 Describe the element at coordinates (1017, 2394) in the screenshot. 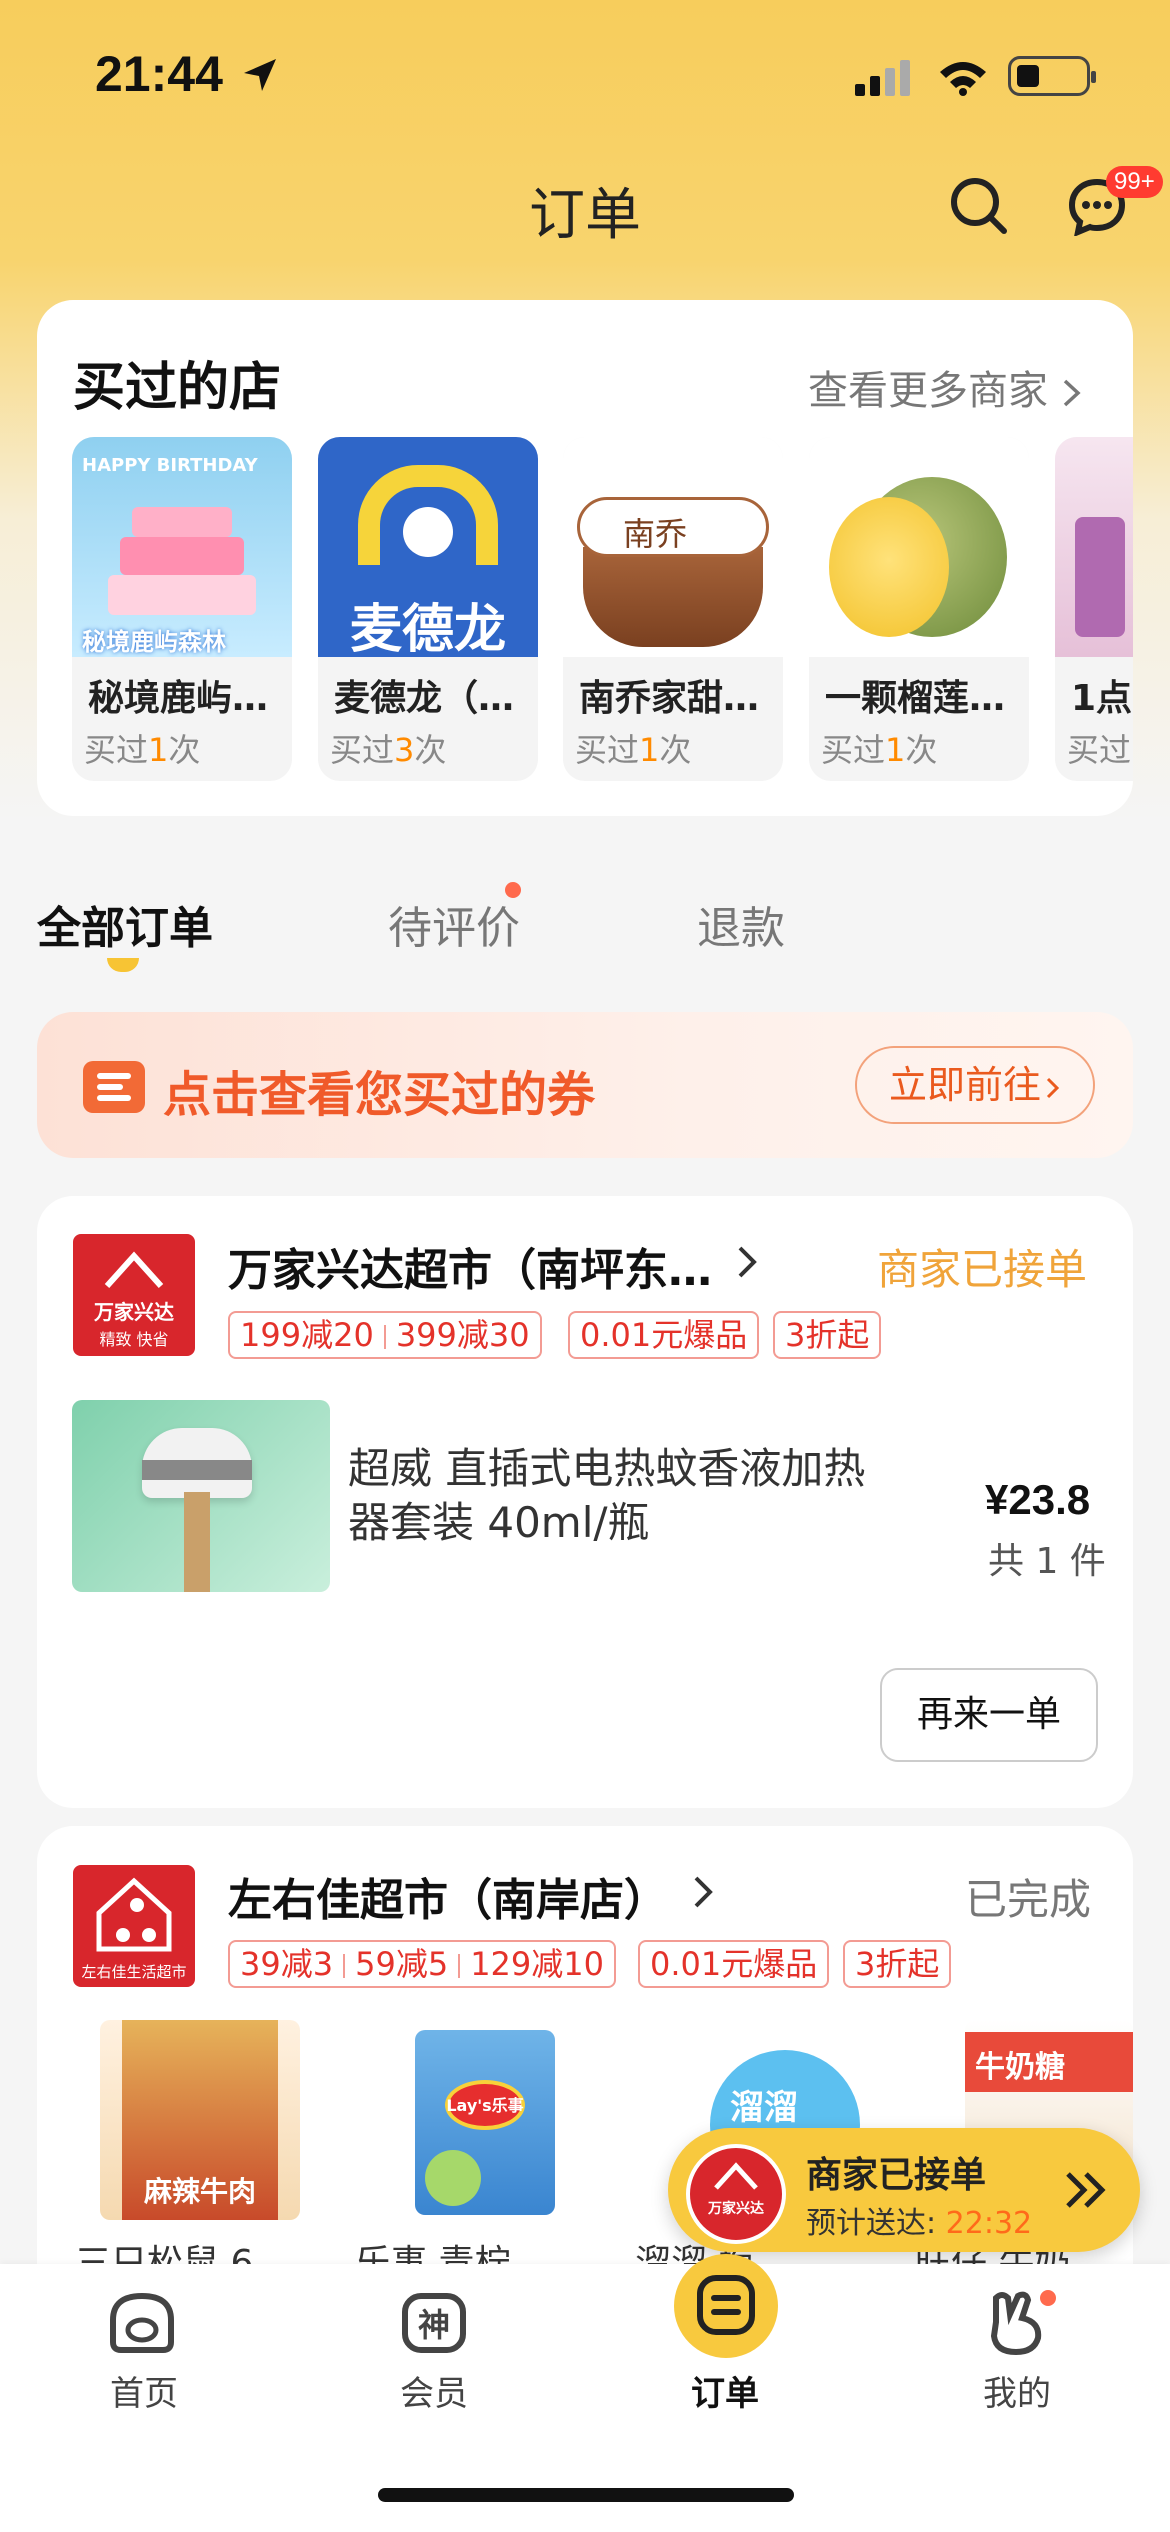

I see `nav-mine-label: 我的` at that location.